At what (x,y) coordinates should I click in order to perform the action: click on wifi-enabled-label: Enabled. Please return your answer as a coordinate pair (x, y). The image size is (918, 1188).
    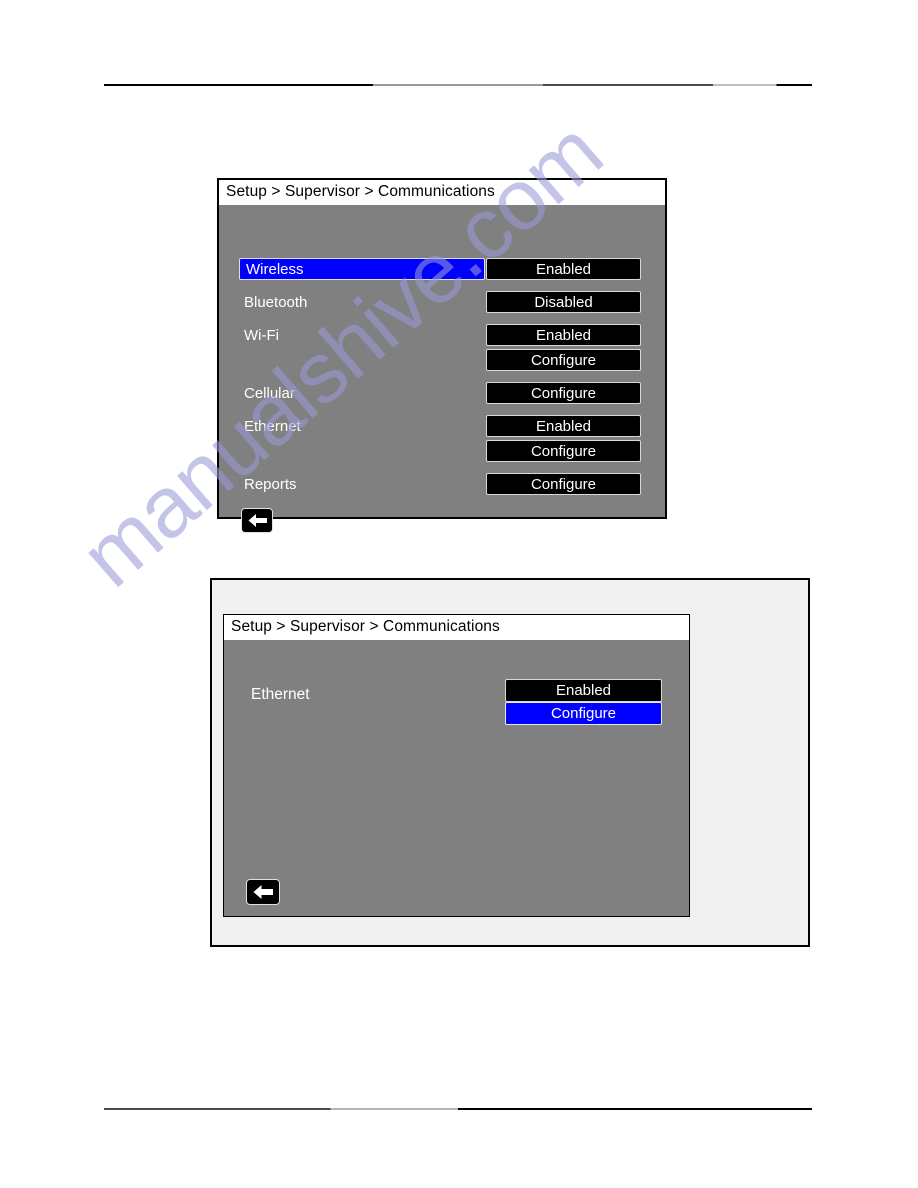
    Looking at the image, I should click on (563, 335).